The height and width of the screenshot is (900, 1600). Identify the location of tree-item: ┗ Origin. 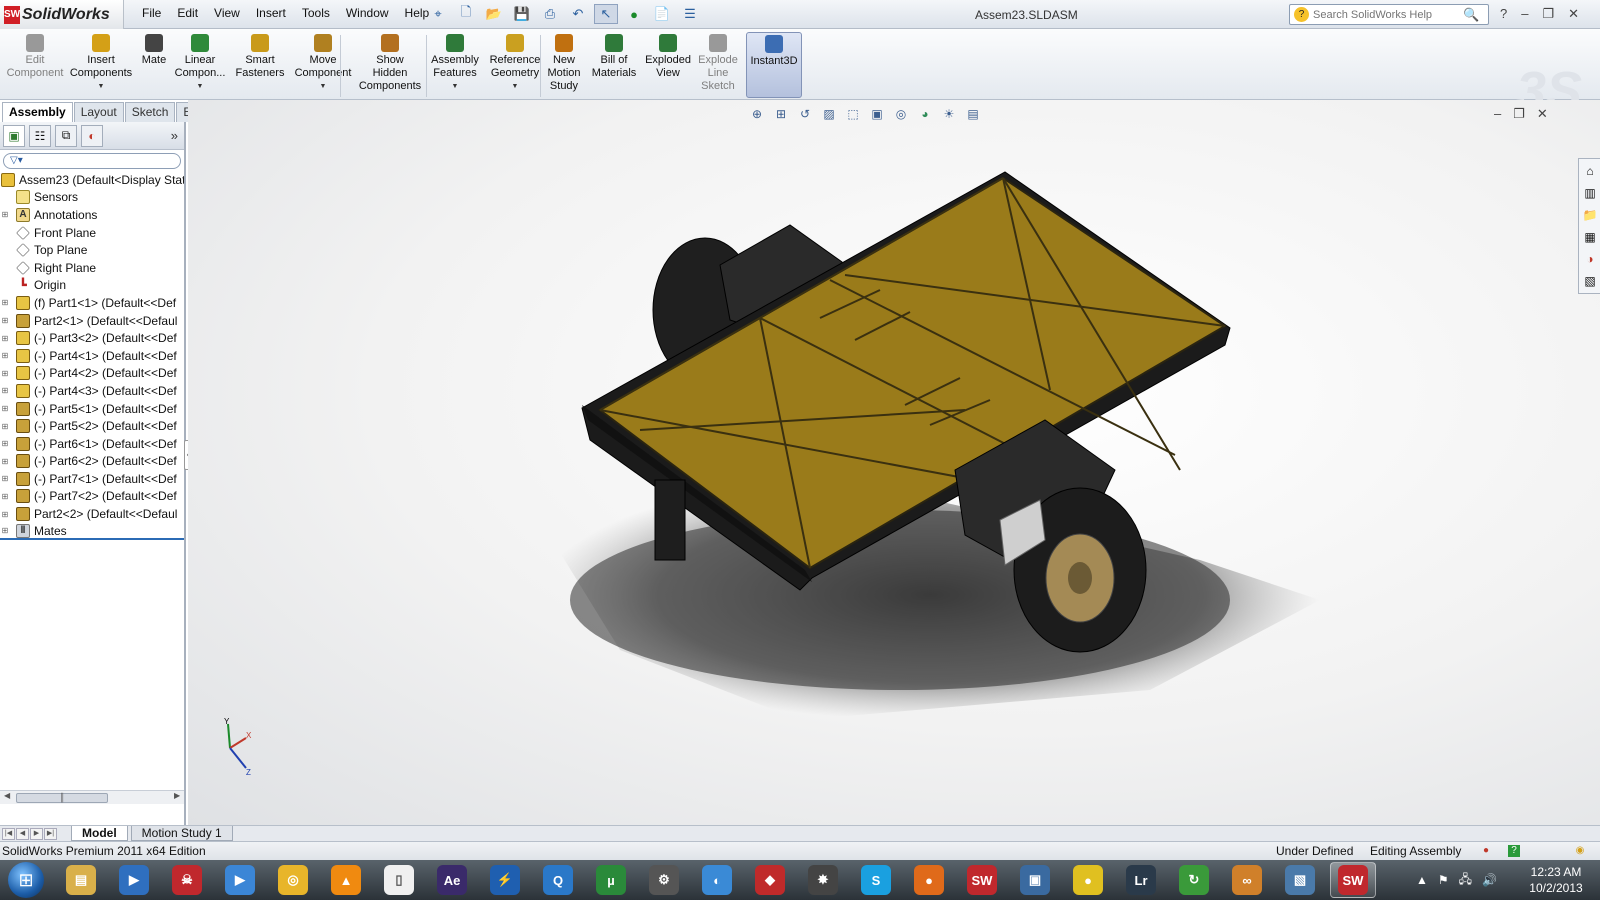
(92, 286).